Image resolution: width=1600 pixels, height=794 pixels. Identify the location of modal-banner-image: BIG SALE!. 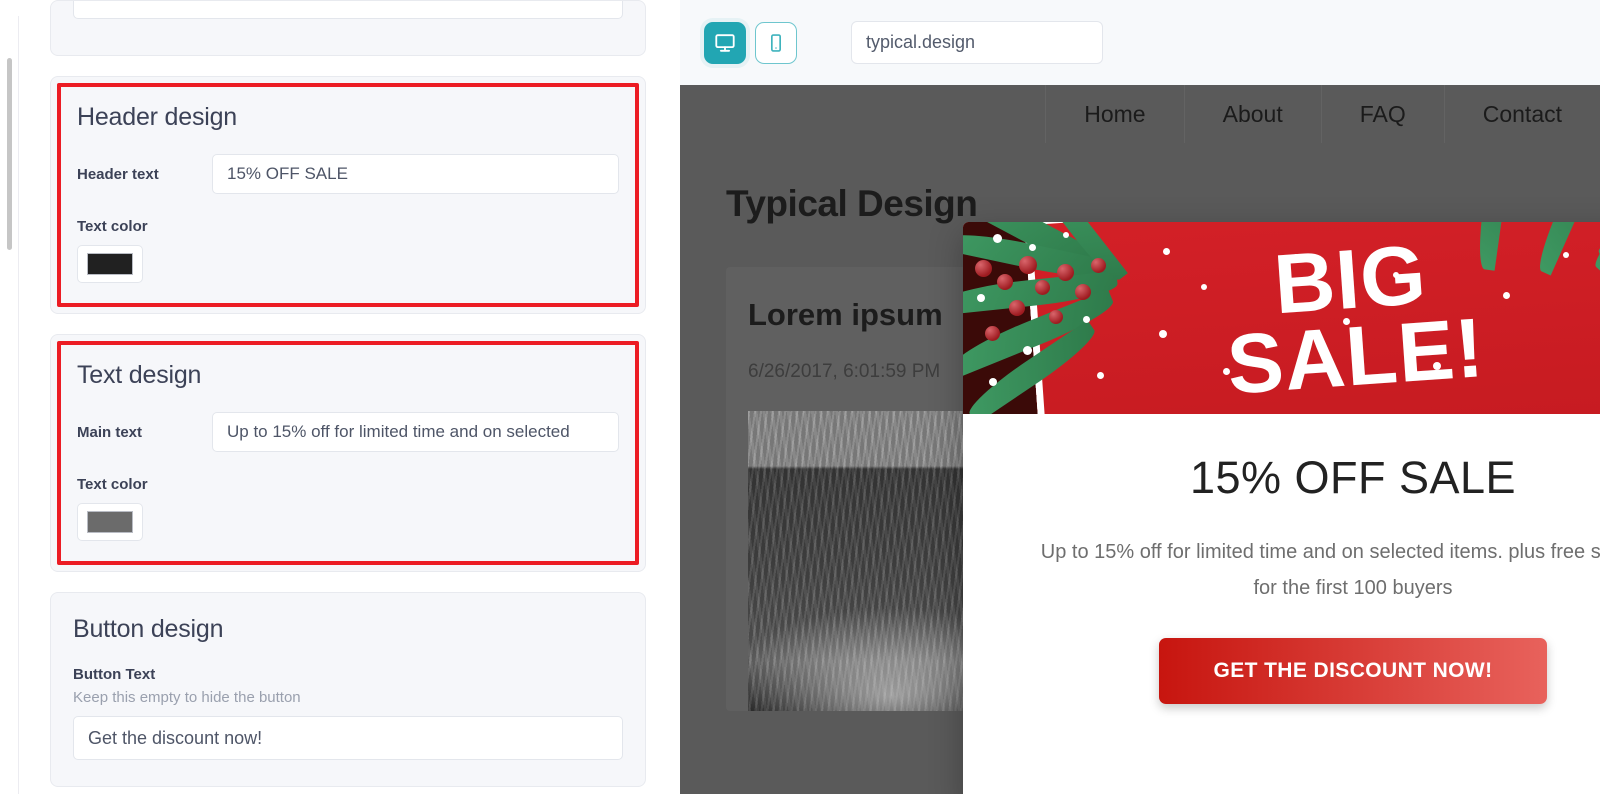
(1281, 318).